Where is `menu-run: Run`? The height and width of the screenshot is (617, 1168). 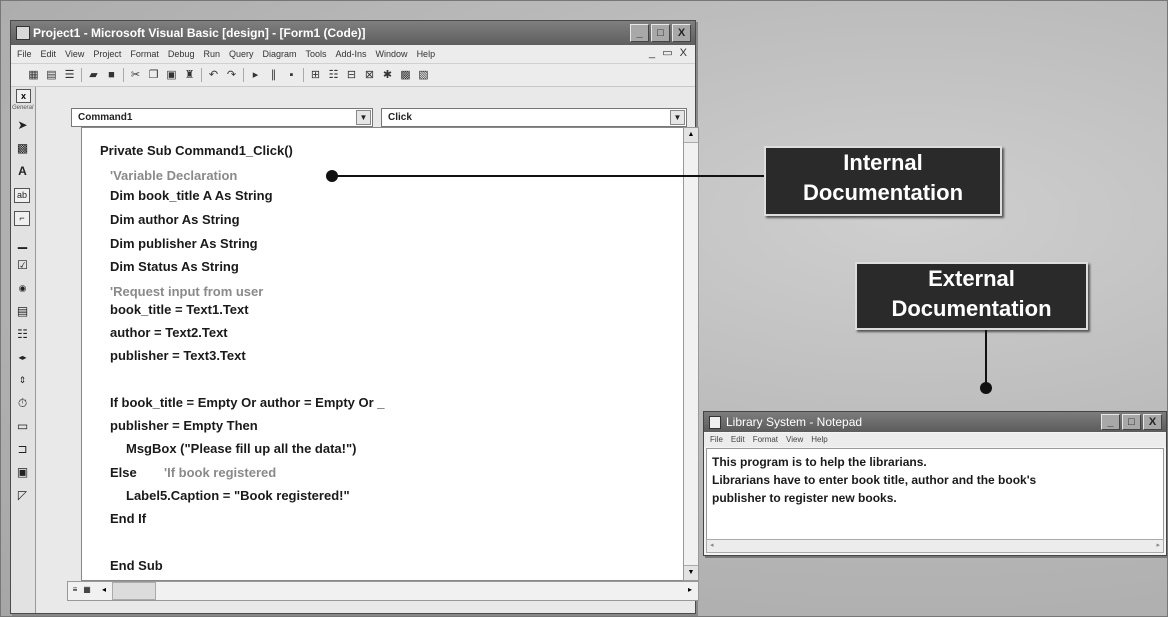 menu-run: Run is located at coordinates (211, 54).